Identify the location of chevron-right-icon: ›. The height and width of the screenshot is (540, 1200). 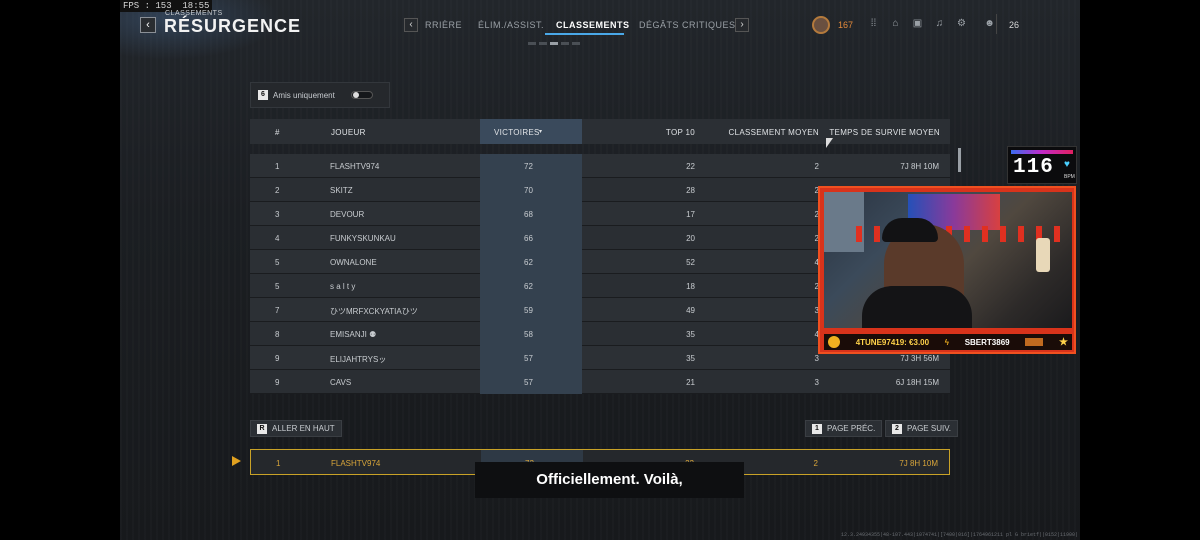
(742, 24).